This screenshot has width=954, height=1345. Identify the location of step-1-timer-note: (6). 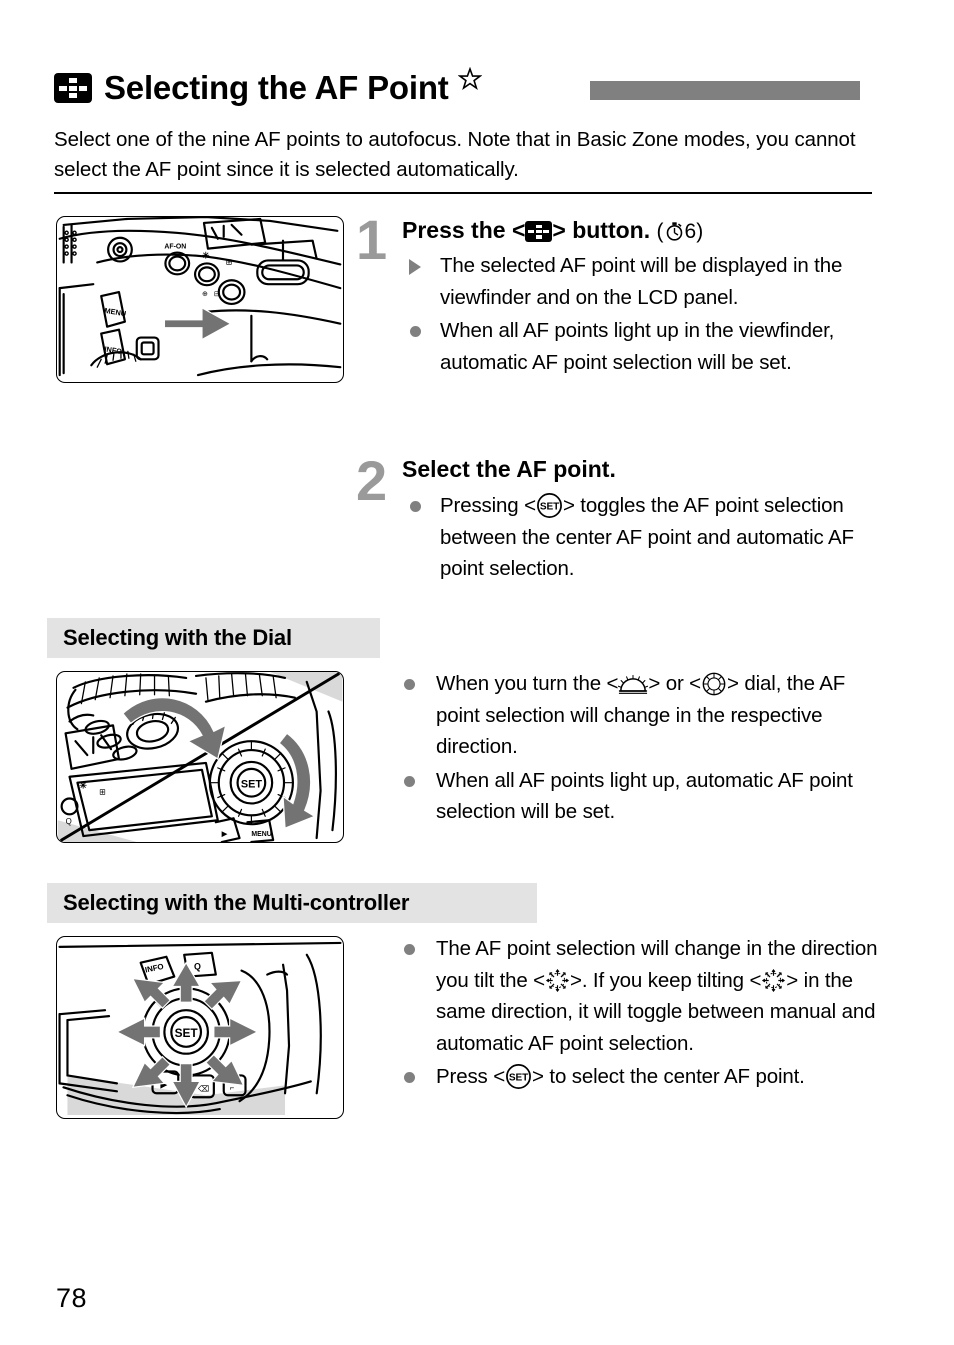
(680, 231).